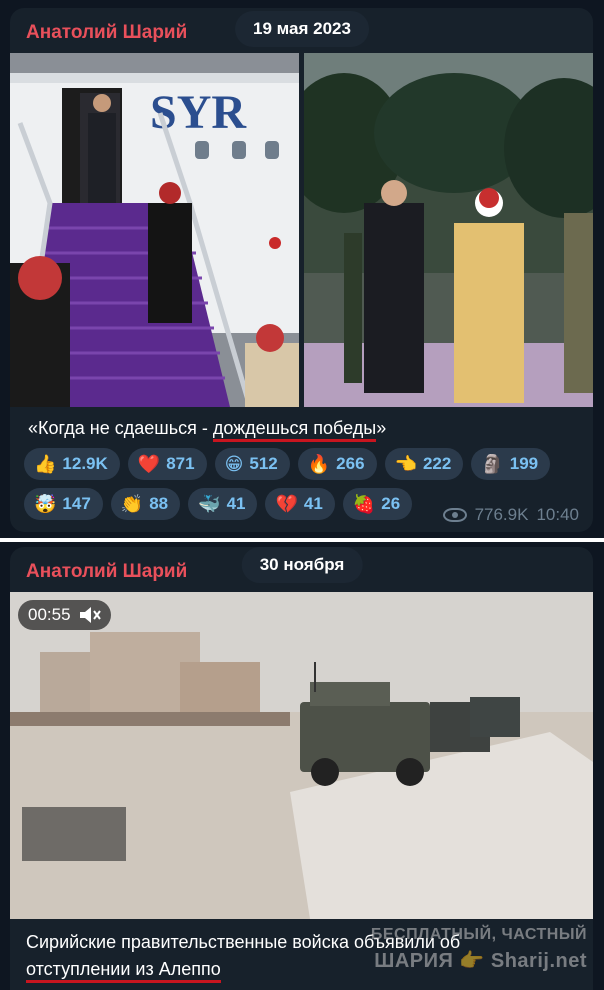 Image resolution: width=604 pixels, height=990 pixels. Describe the element at coordinates (120, 428) in the screenshot. I see `caption-text: «Когда не сдаешься -` at that location.